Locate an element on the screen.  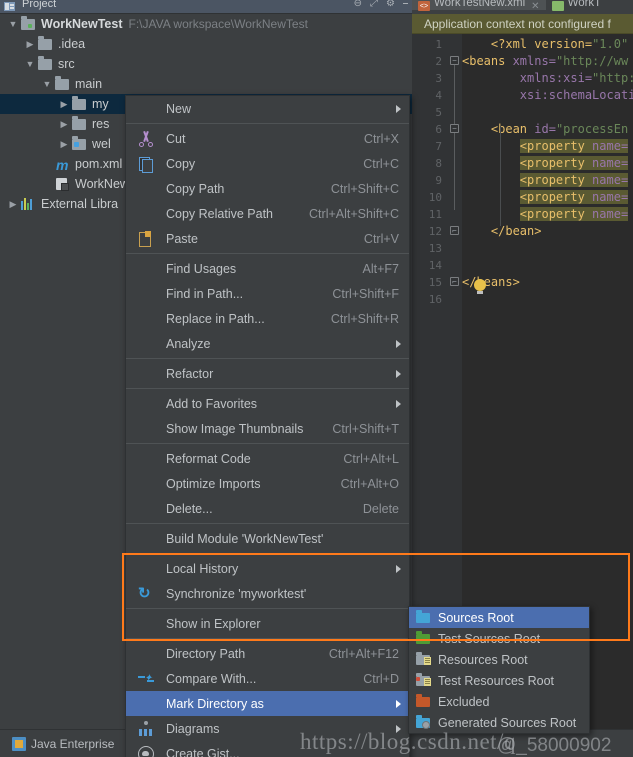
tree-row-label: my is located at coordinates (100, 104).